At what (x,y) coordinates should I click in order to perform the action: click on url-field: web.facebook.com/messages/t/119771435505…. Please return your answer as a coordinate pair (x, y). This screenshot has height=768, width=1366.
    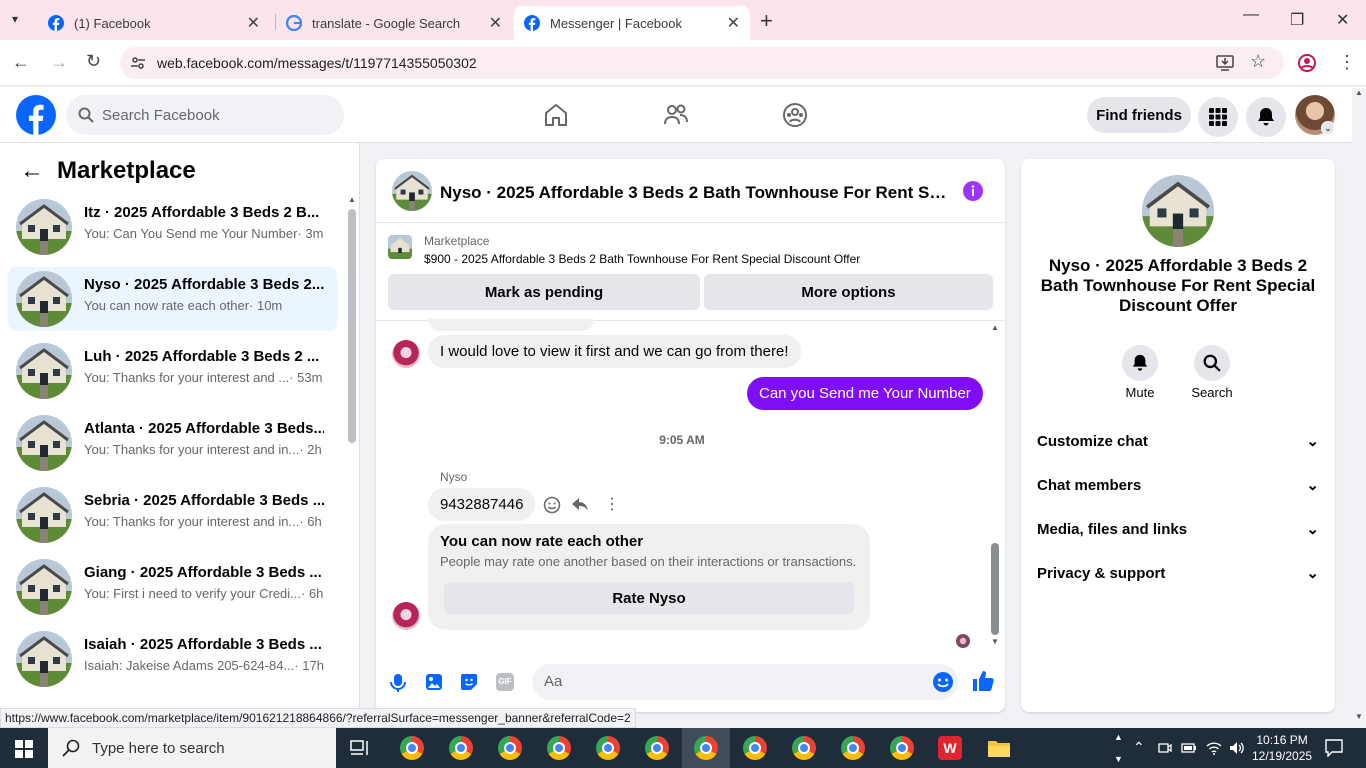
    Looking at the image, I should click on (702, 63).